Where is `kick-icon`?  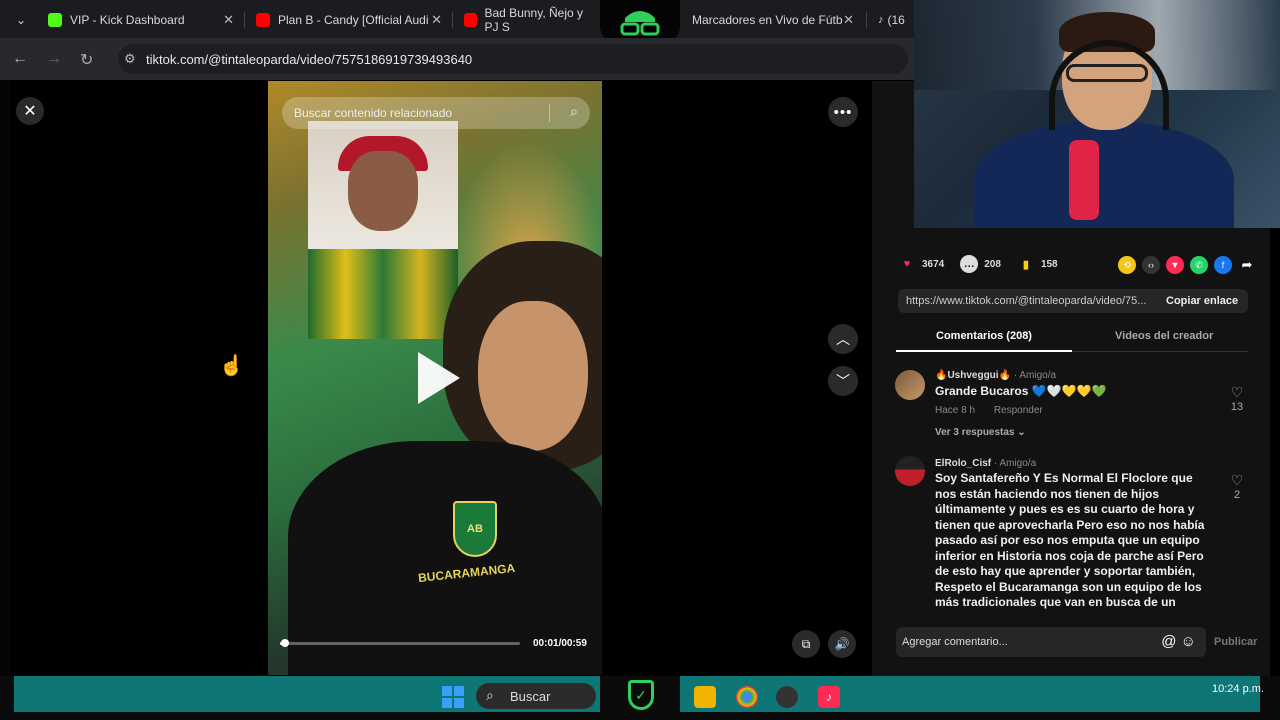
kick-icon is located at coordinates (55, 20).